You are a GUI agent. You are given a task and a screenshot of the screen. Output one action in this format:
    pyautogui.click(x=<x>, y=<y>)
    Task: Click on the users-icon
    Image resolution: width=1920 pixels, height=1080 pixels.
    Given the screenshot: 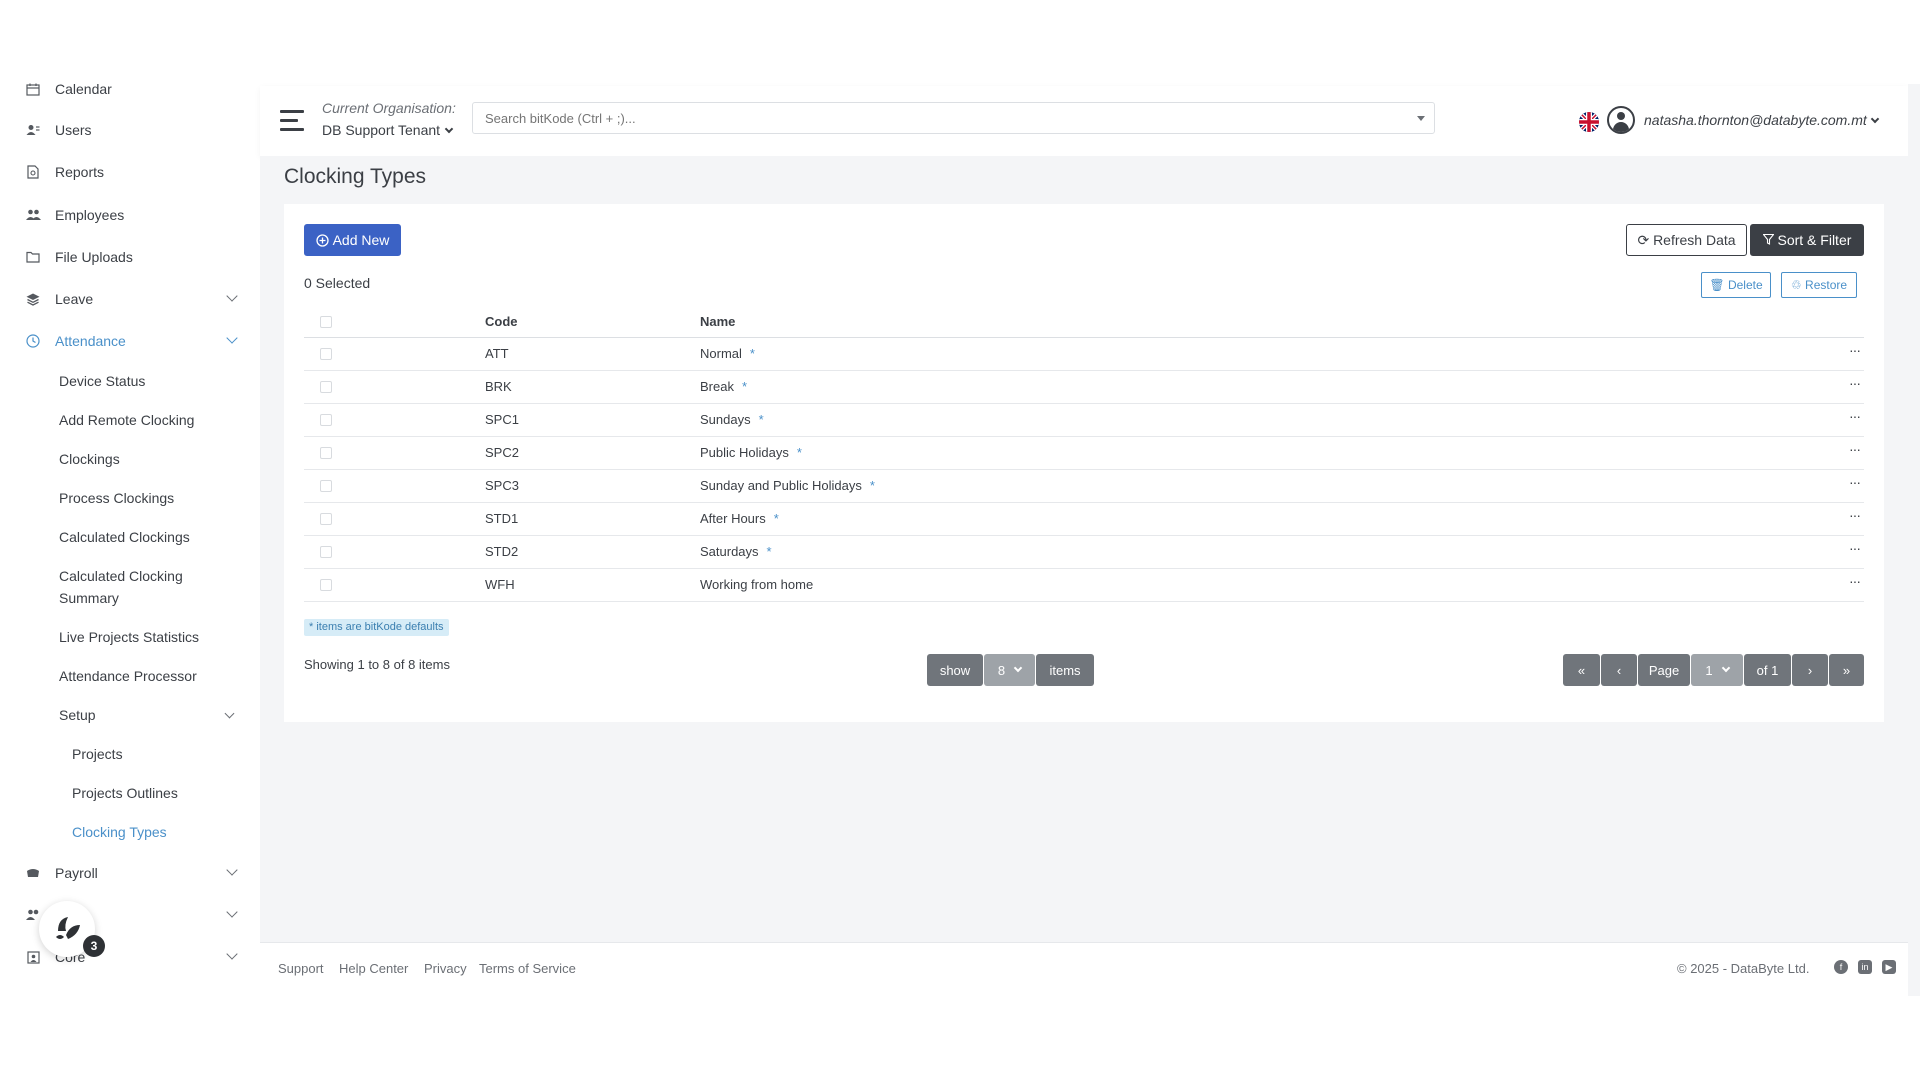 What is the action you would take?
    pyautogui.click(x=33, y=130)
    